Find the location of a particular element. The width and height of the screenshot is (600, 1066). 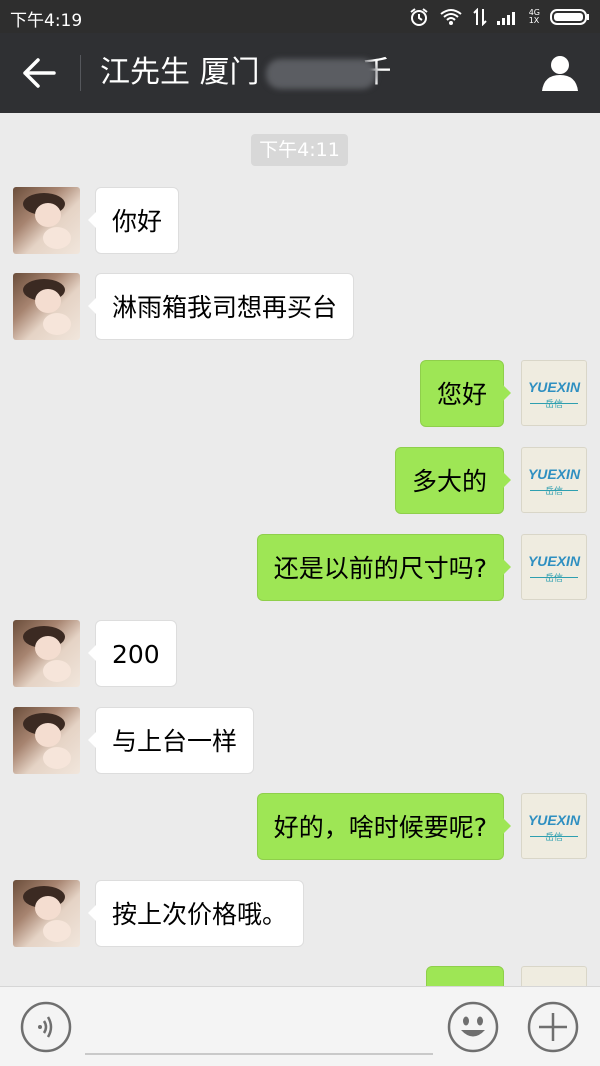

signal-icon is located at coordinates (505, 18).